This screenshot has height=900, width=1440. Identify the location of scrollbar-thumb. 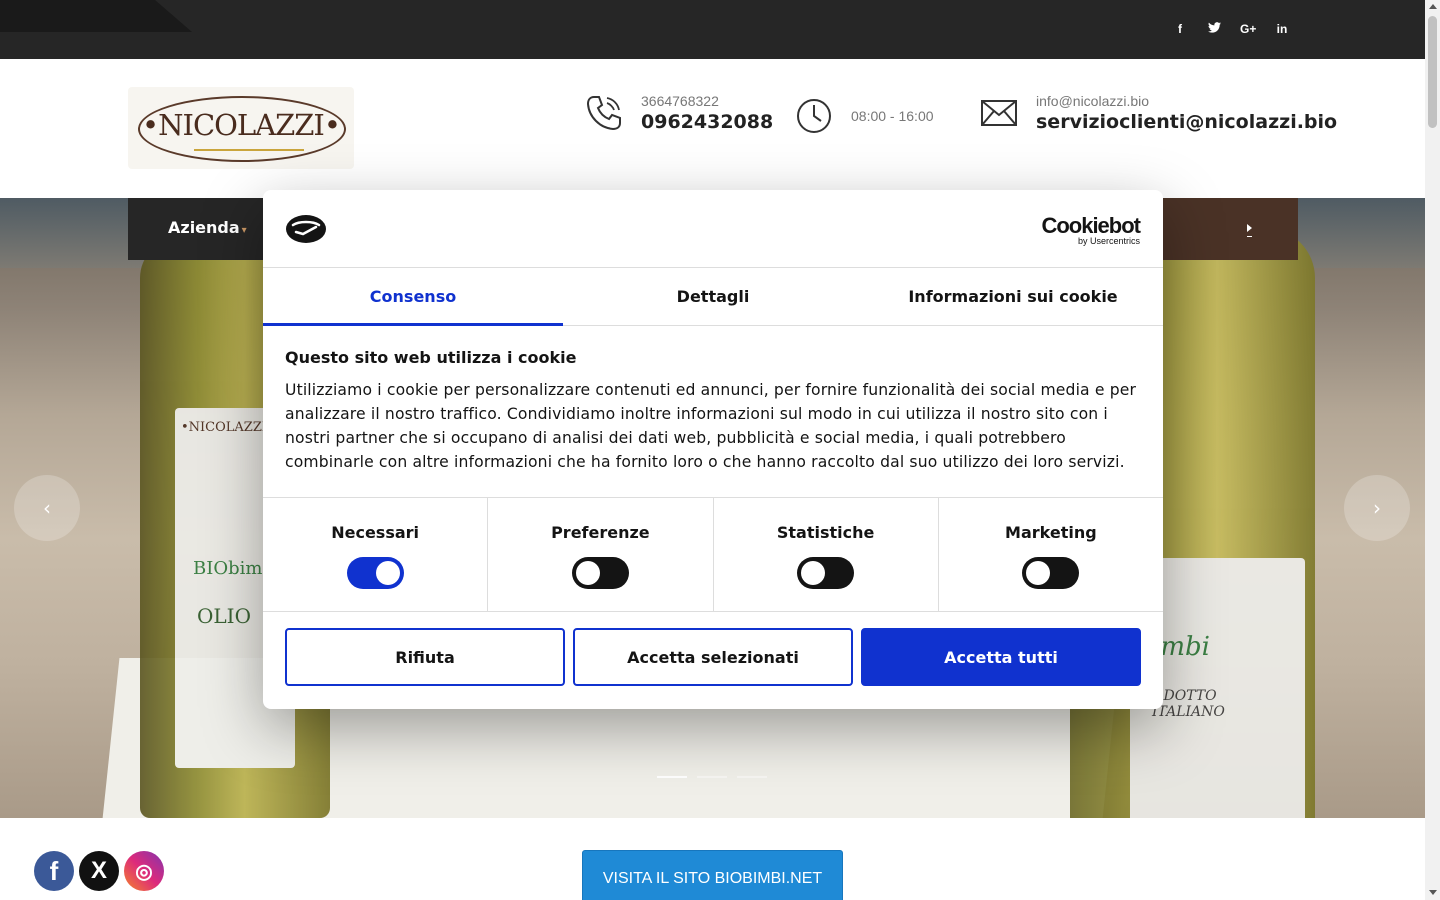
(1432, 72).